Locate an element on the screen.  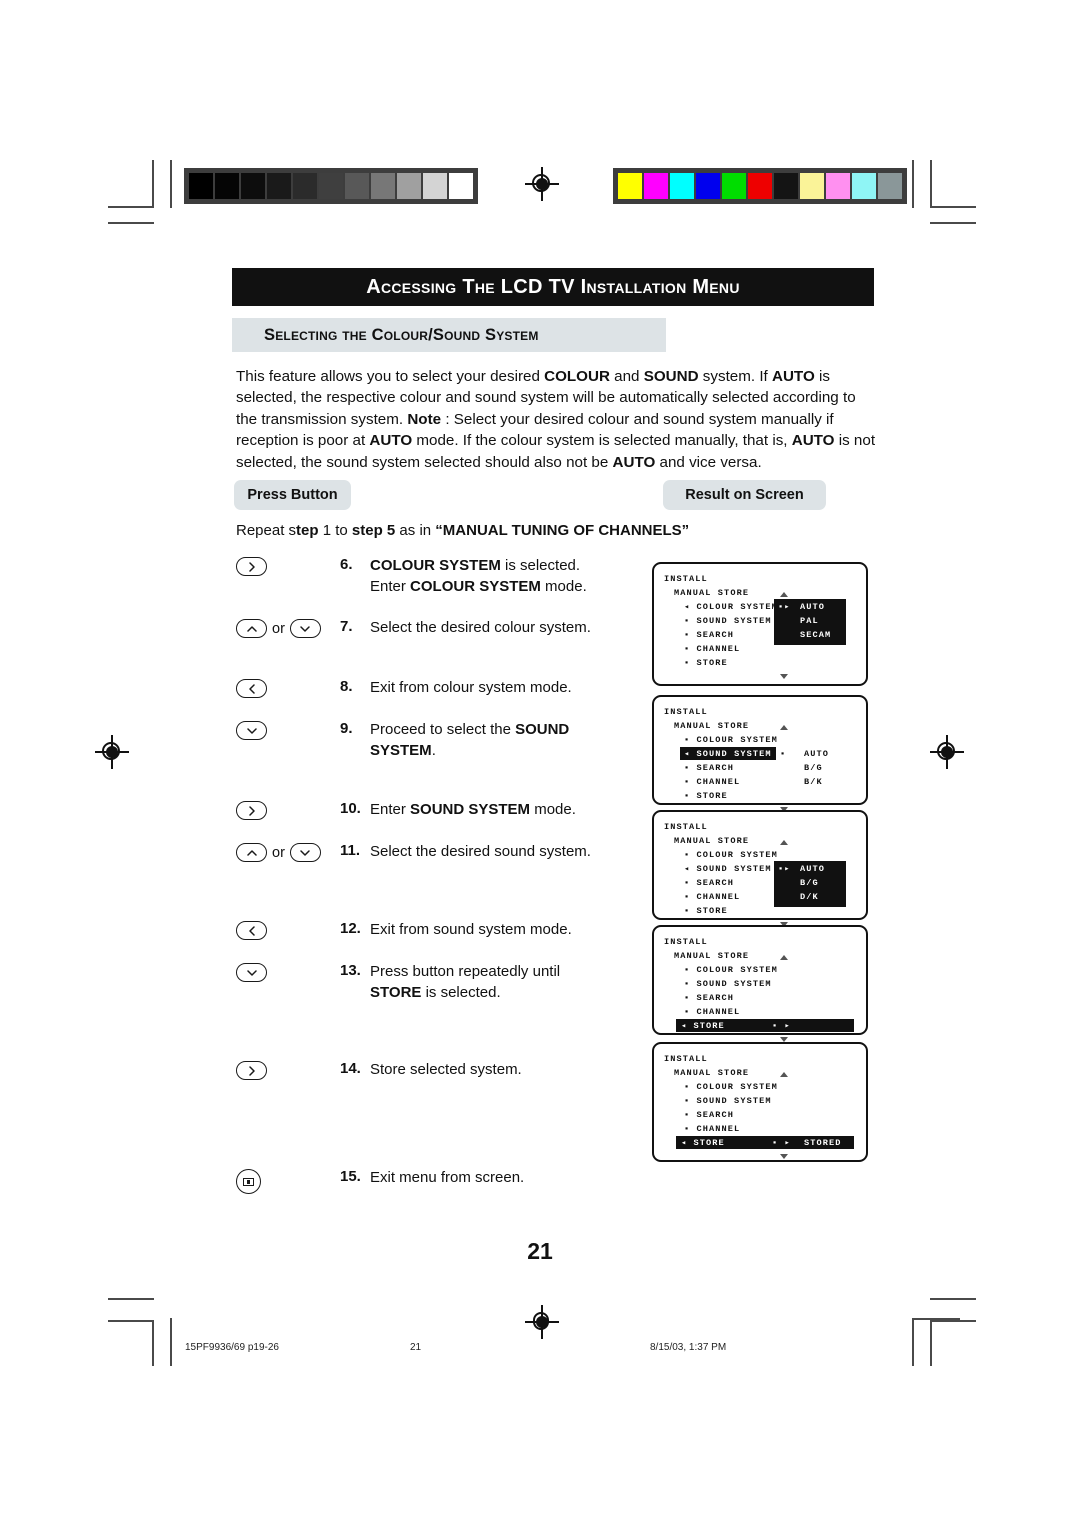
crop-mark-bottom-right-inner-v2 is located at coordinates (913, 1342).